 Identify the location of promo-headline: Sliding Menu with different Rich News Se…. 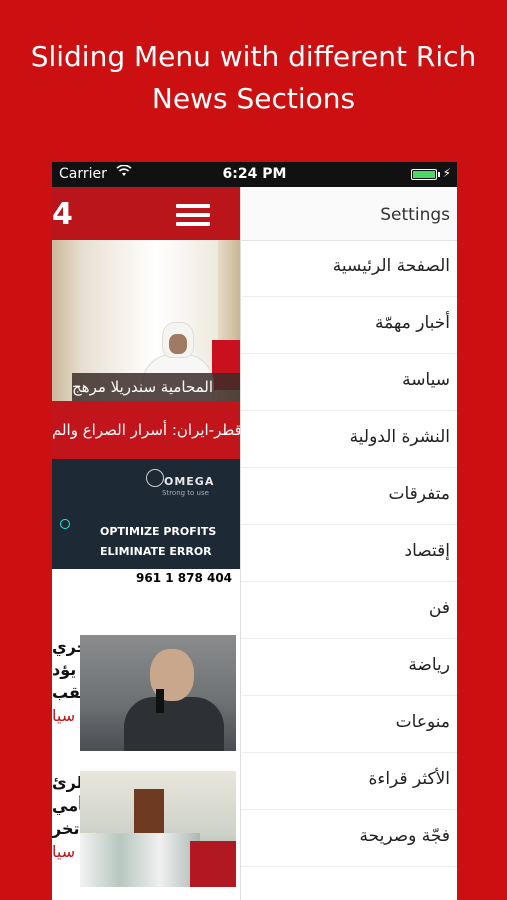
(253, 78).